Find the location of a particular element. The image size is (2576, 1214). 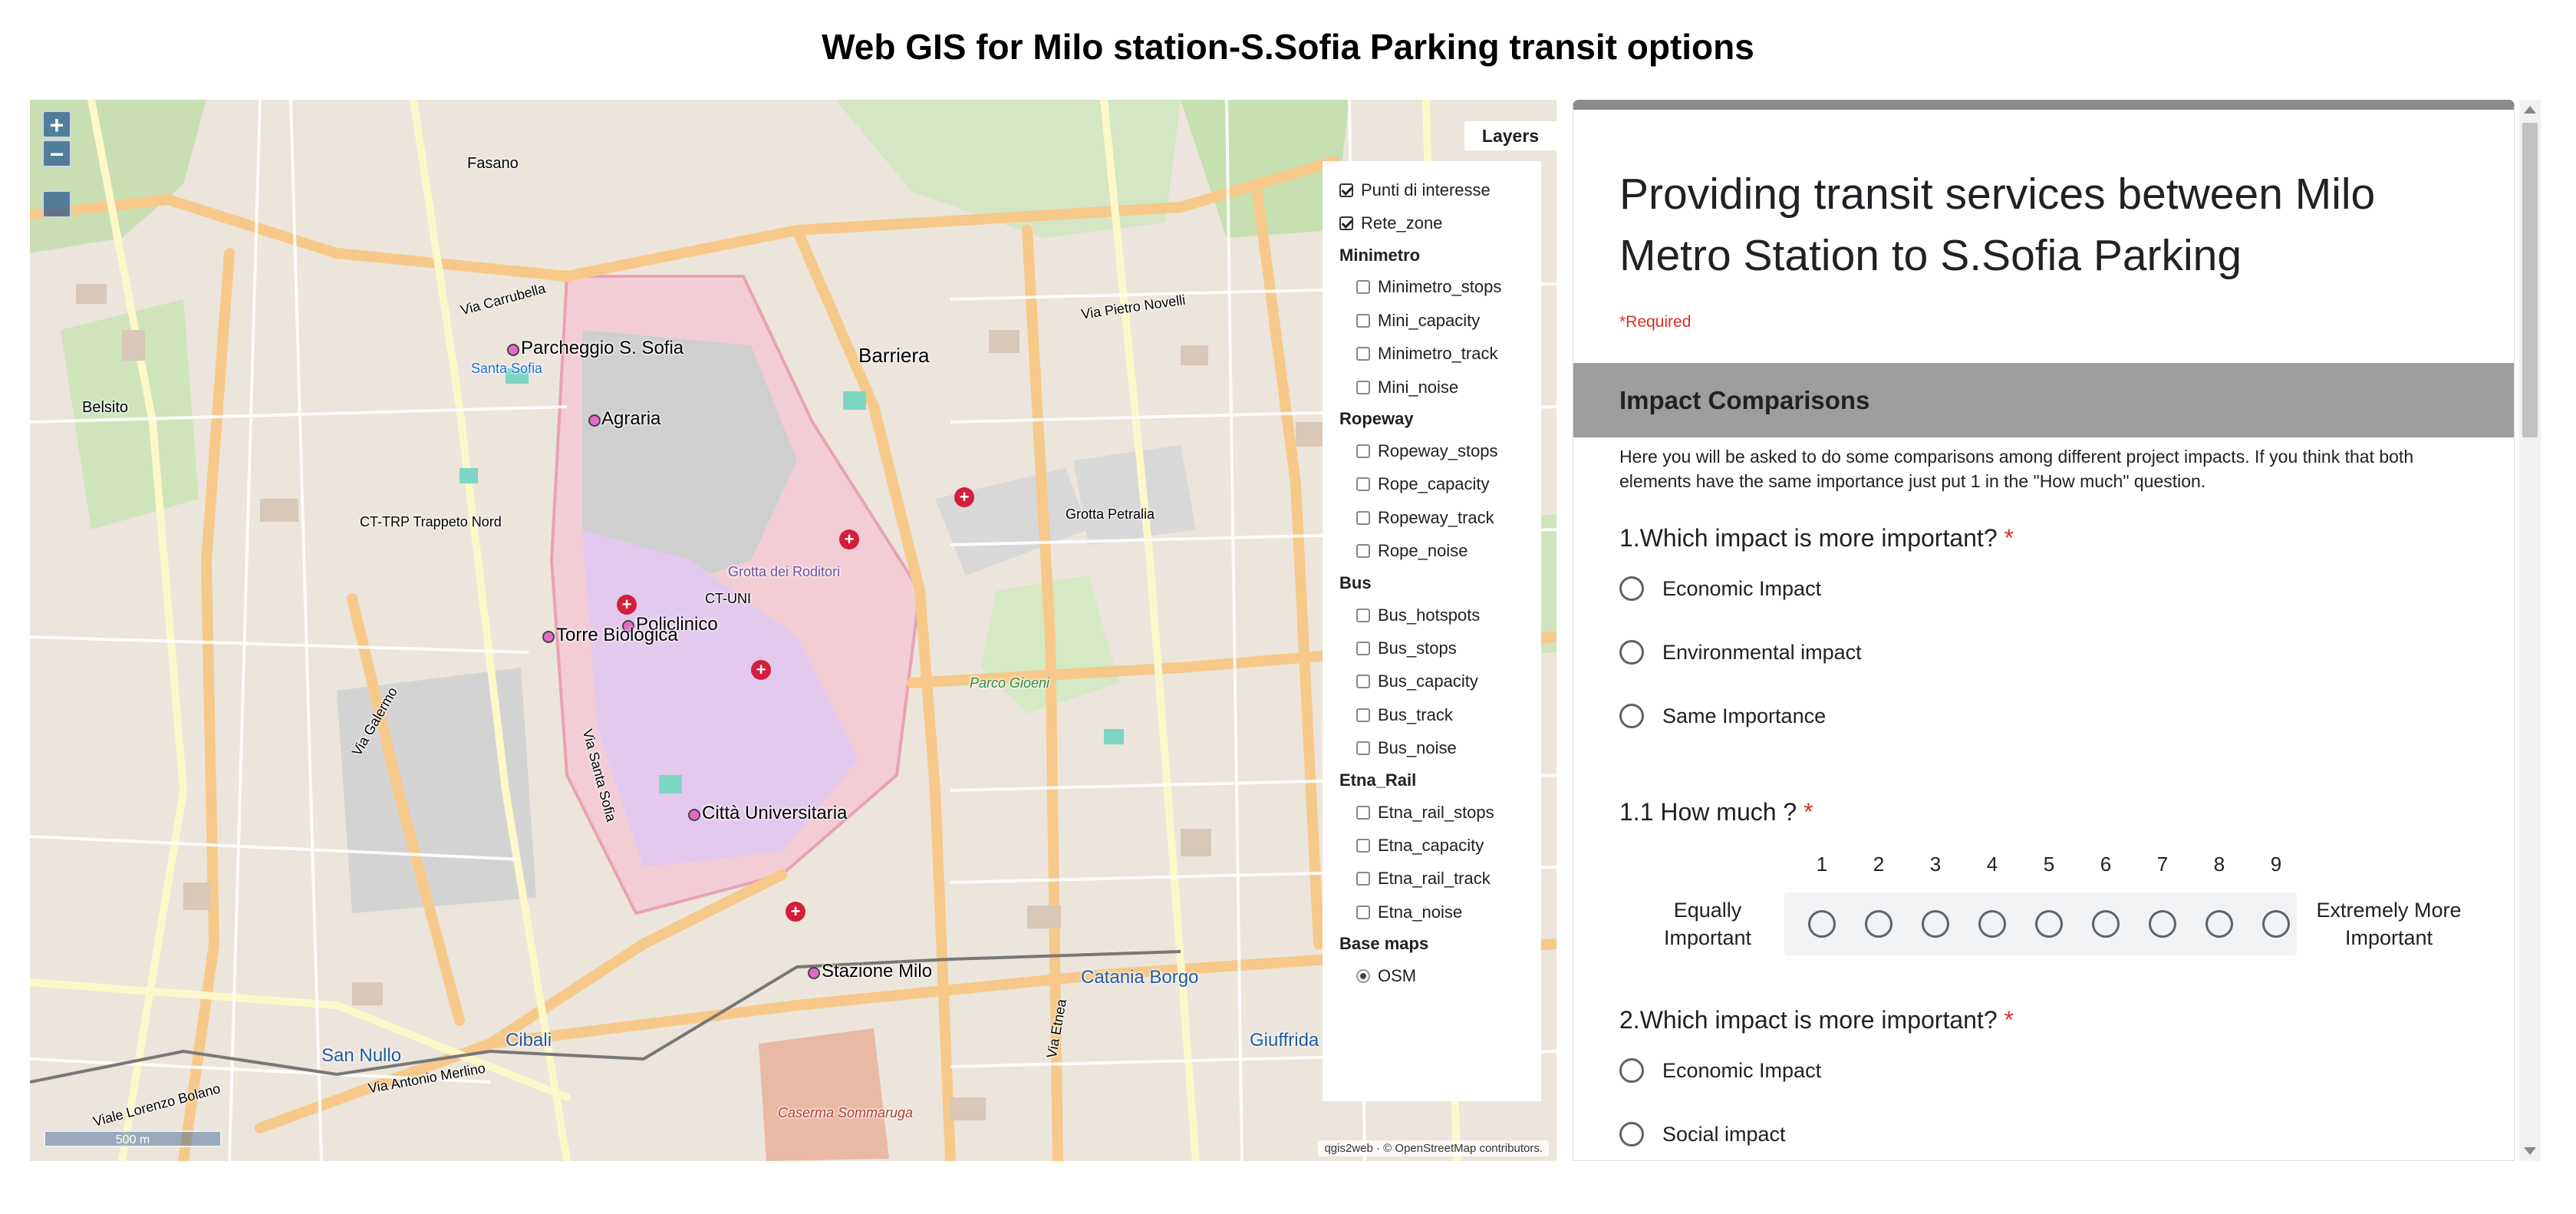

layer-row: Bus_hotspots is located at coordinates (1440, 615).